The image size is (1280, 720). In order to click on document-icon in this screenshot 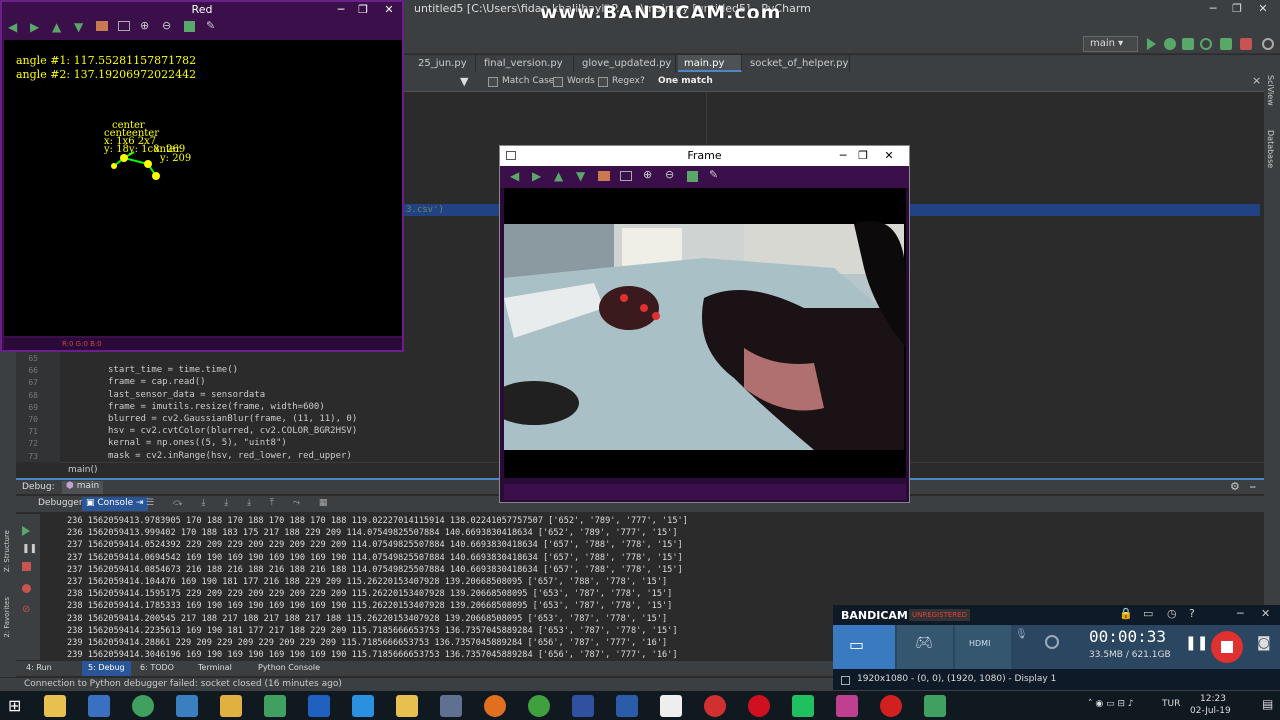, I will do `click(671, 706)`.